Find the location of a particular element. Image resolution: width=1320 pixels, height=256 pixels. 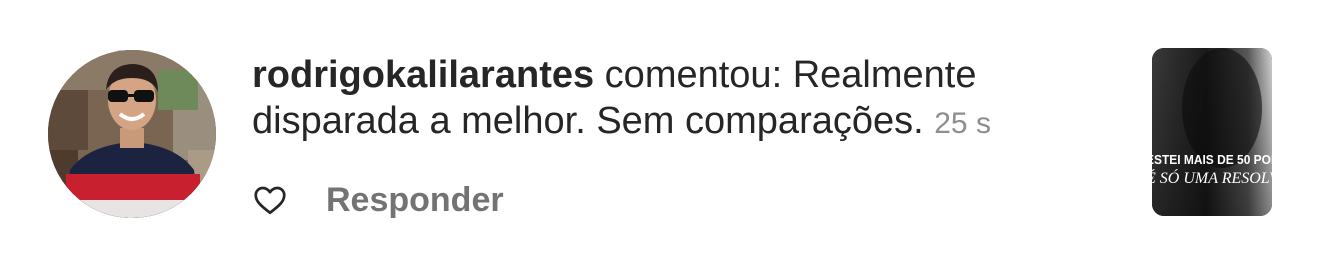

post-thumbnail: ESTEI MAIS DE 50 POMAD É SÓ UMA RESOLVE is located at coordinates (1212, 132).